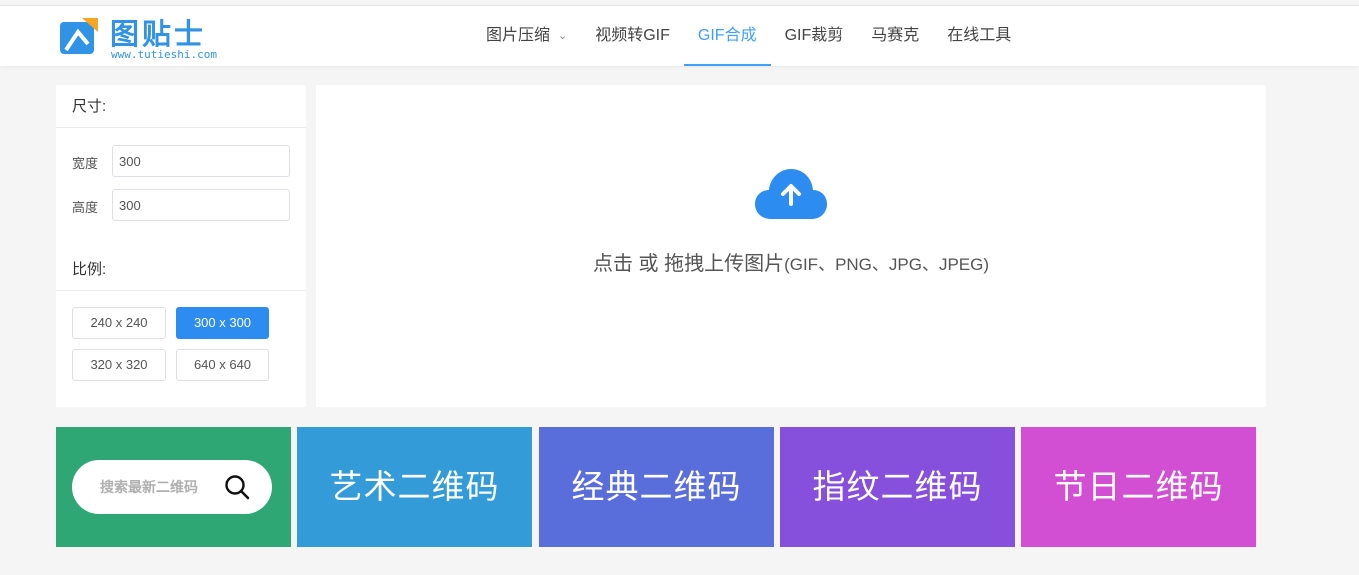 Image resolution: width=1359 pixels, height=575 pixels. What do you see at coordinates (563, 36) in the screenshot?
I see `chevron-down-icon: ⌄` at bounding box center [563, 36].